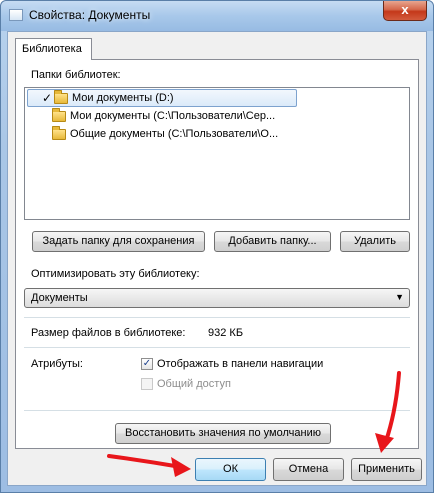 The height and width of the screenshot is (494, 434). What do you see at coordinates (405, 11) in the screenshot?
I see `close-button: x` at bounding box center [405, 11].